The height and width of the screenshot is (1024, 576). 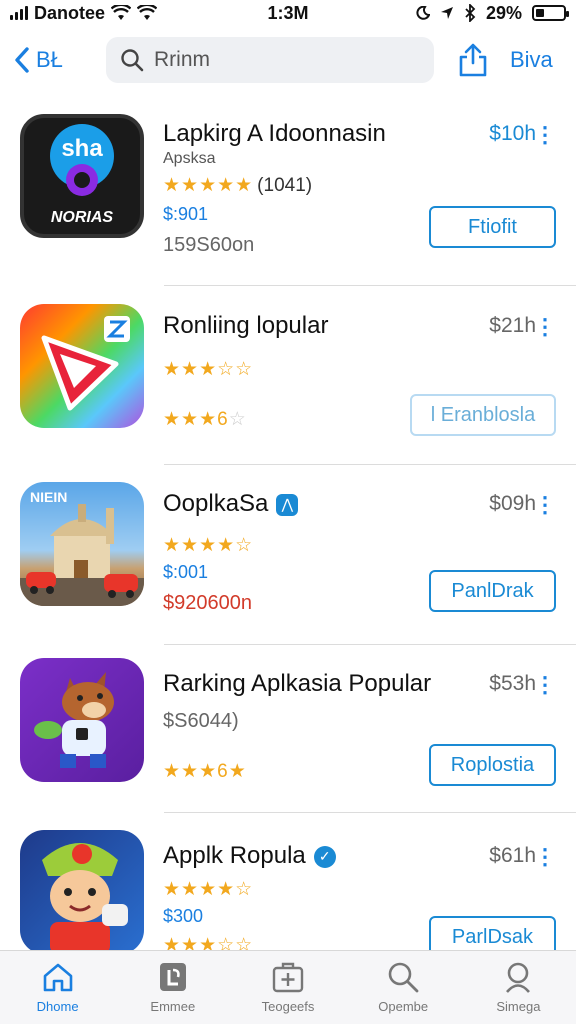 What do you see at coordinates (512, 855) in the screenshot?
I see `app-price: $61h` at bounding box center [512, 855].